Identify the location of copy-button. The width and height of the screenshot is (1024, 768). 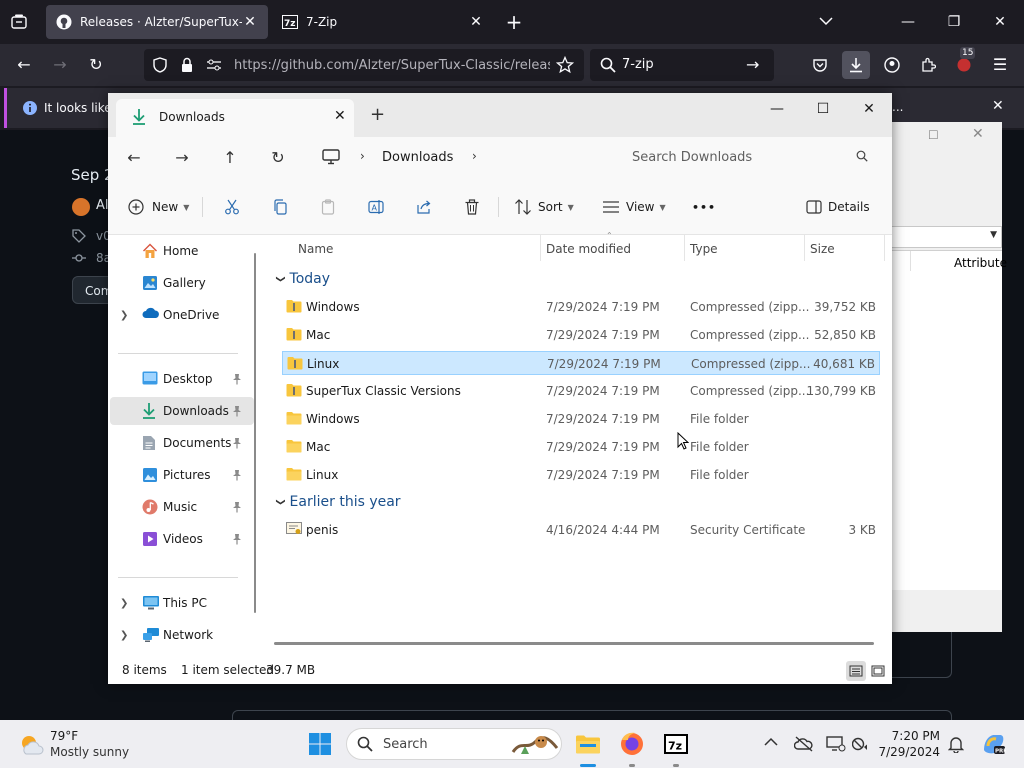
(283, 207).